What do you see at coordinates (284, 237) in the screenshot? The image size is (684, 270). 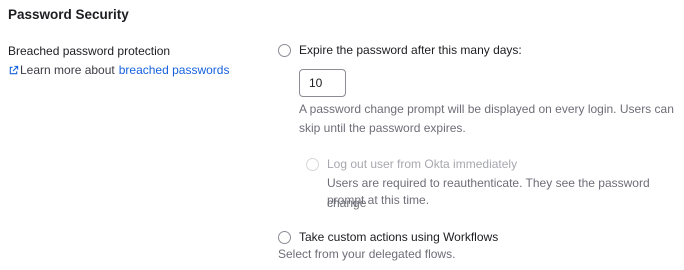 I see `workflows-radio` at bounding box center [284, 237].